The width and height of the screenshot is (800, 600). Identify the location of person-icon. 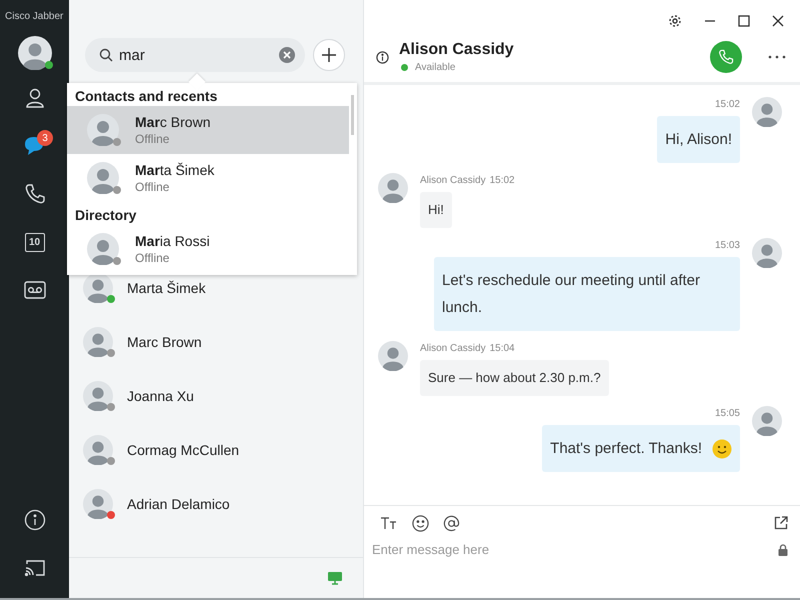
(35, 98).